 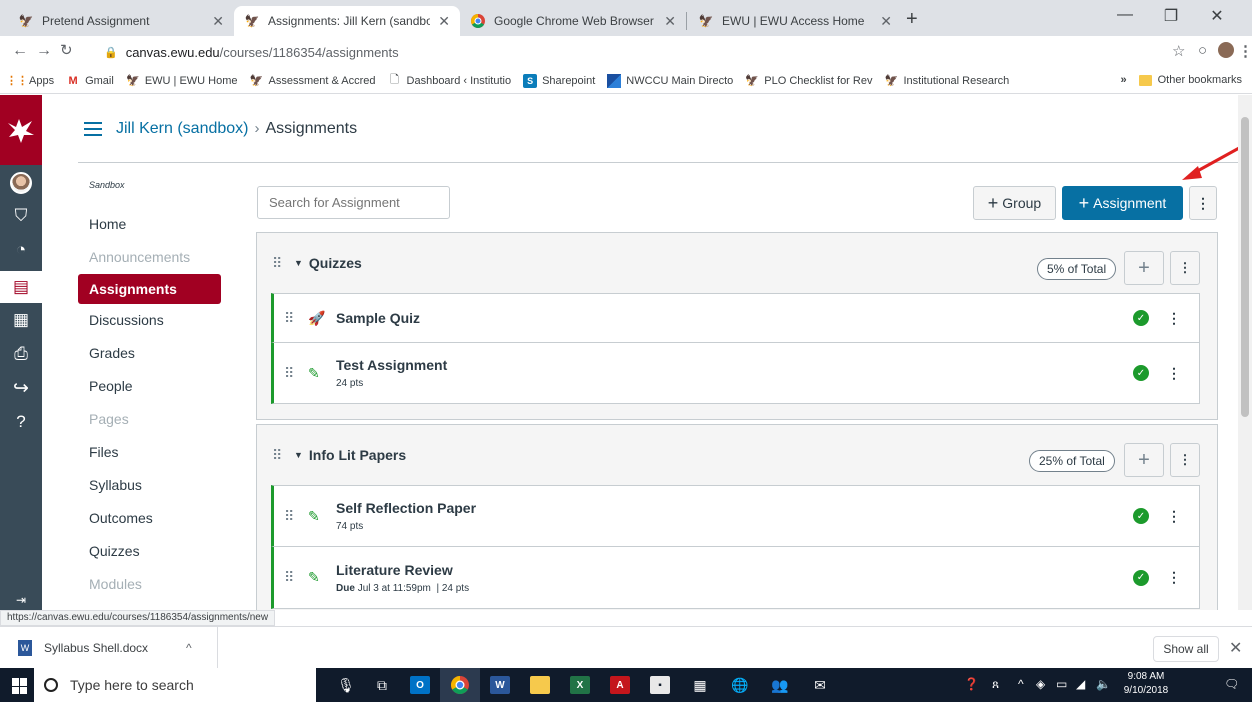 What do you see at coordinates (1178, 51) in the screenshot?
I see `bookmark-star-icon: ☆` at bounding box center [1178, 51].